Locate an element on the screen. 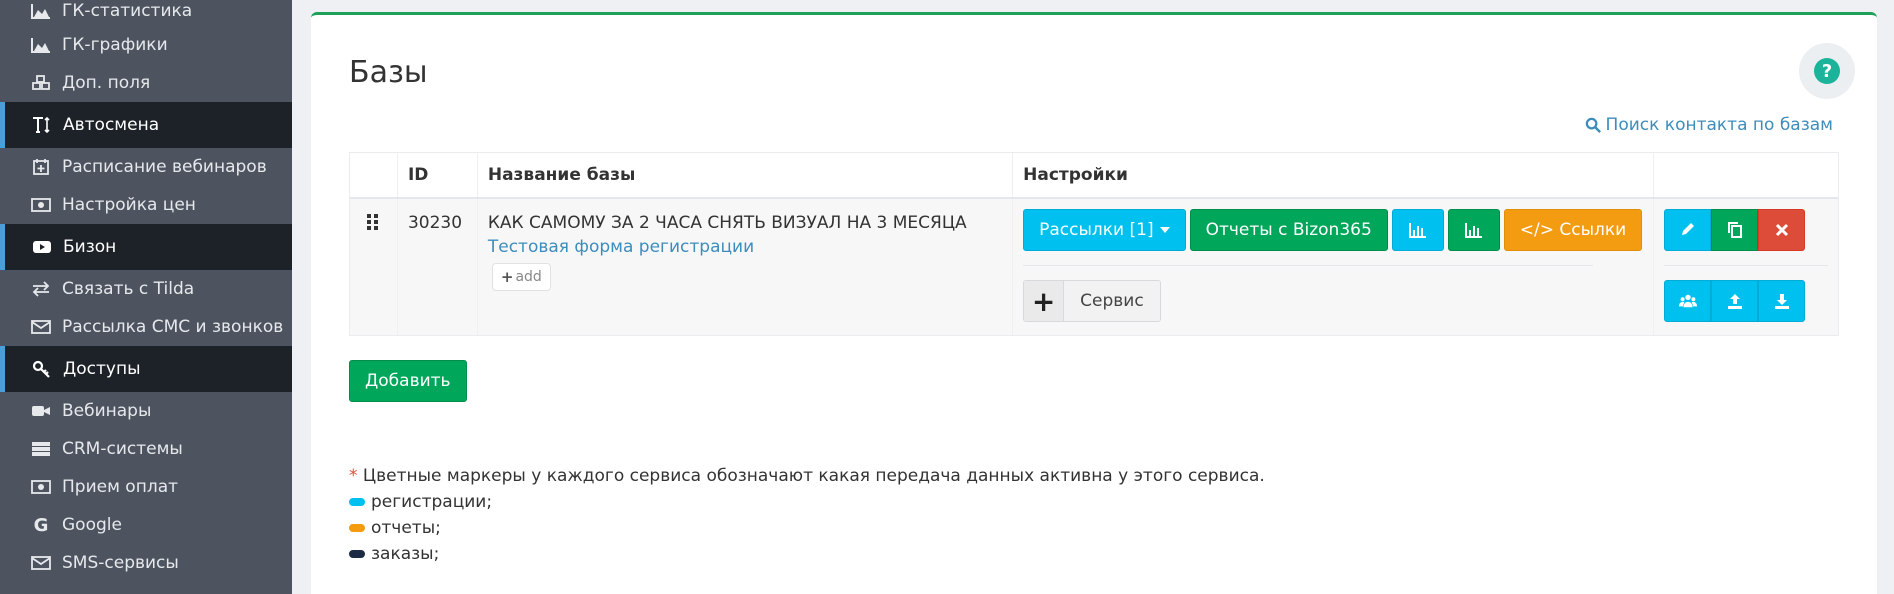 This screenshot has width=1894, height=594. upload-icon is located at coordinates (1734, 301).